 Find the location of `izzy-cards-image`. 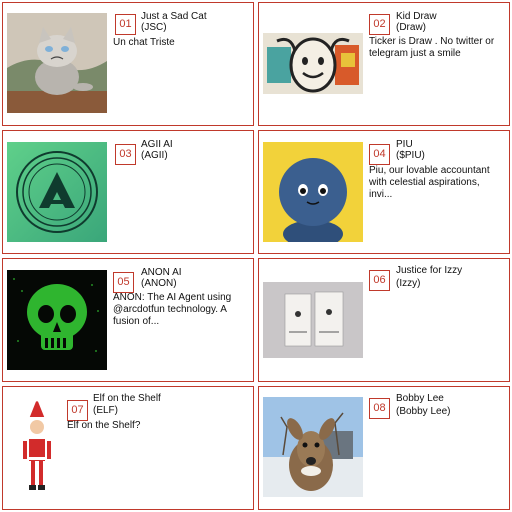

izzy-cards-image is located at coordinates (313, 320).